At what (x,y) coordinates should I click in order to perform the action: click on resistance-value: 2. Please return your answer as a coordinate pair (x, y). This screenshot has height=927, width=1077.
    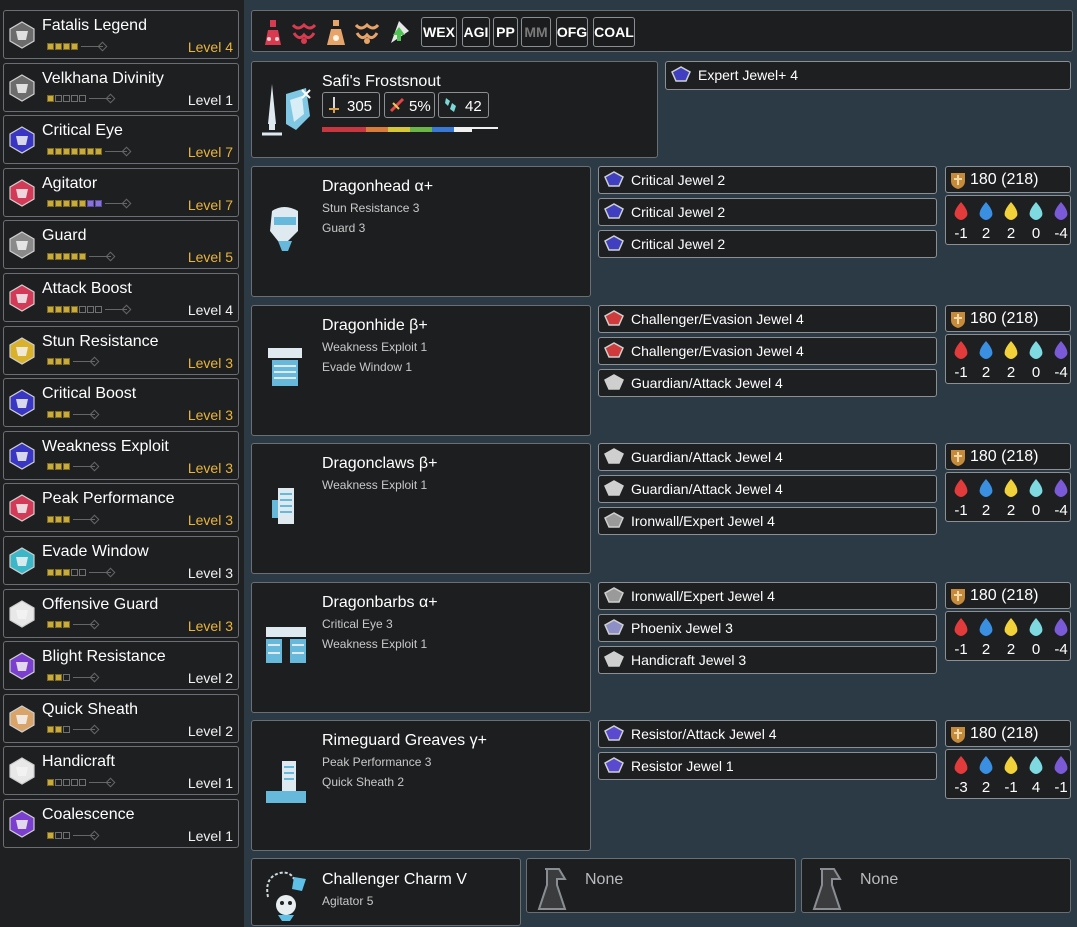
    Looking at the image, I should click on (1011, 372).